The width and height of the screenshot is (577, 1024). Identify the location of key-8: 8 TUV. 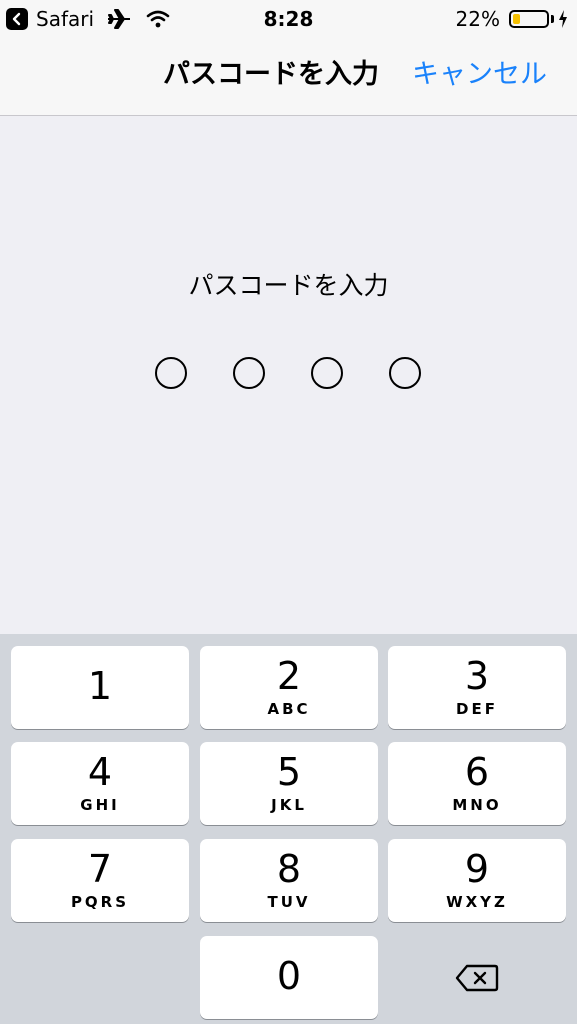
(289, 880).